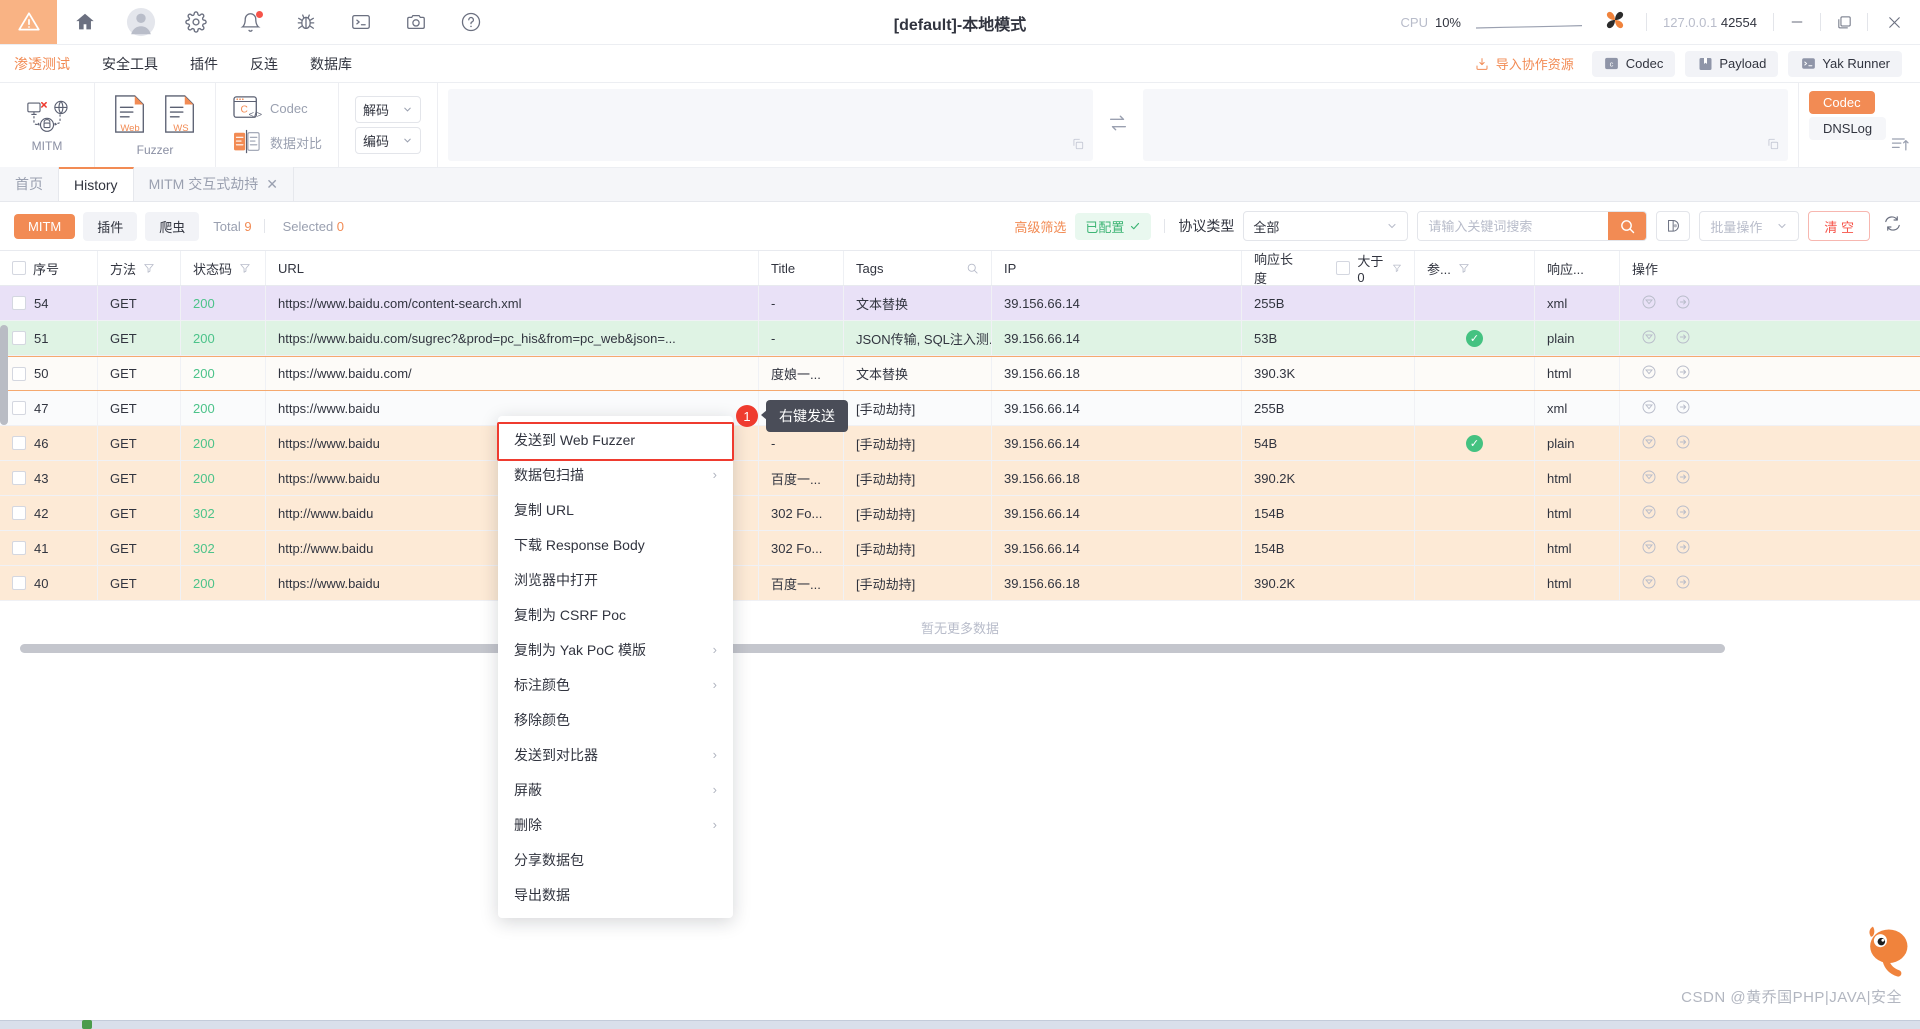  What do you see at coordinates (1113, 226) in the screenshot?
I see `configured-badge: 已配置` at bounding box center [1113, 226].